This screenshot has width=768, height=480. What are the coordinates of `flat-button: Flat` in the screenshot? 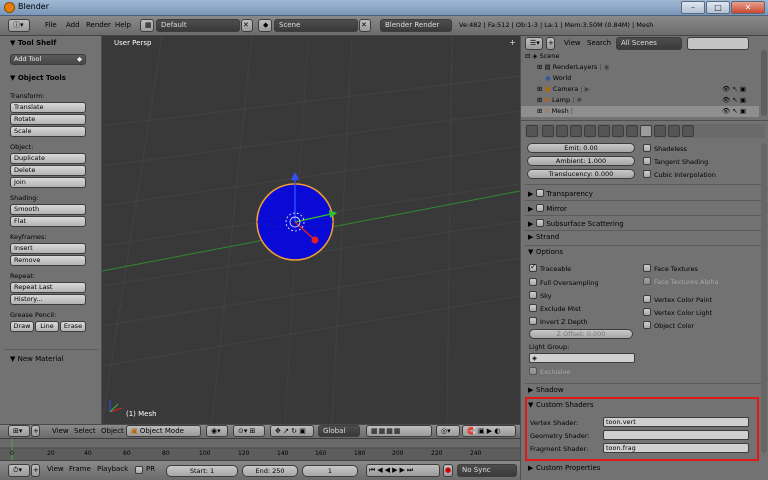 It's located at (48, 221).